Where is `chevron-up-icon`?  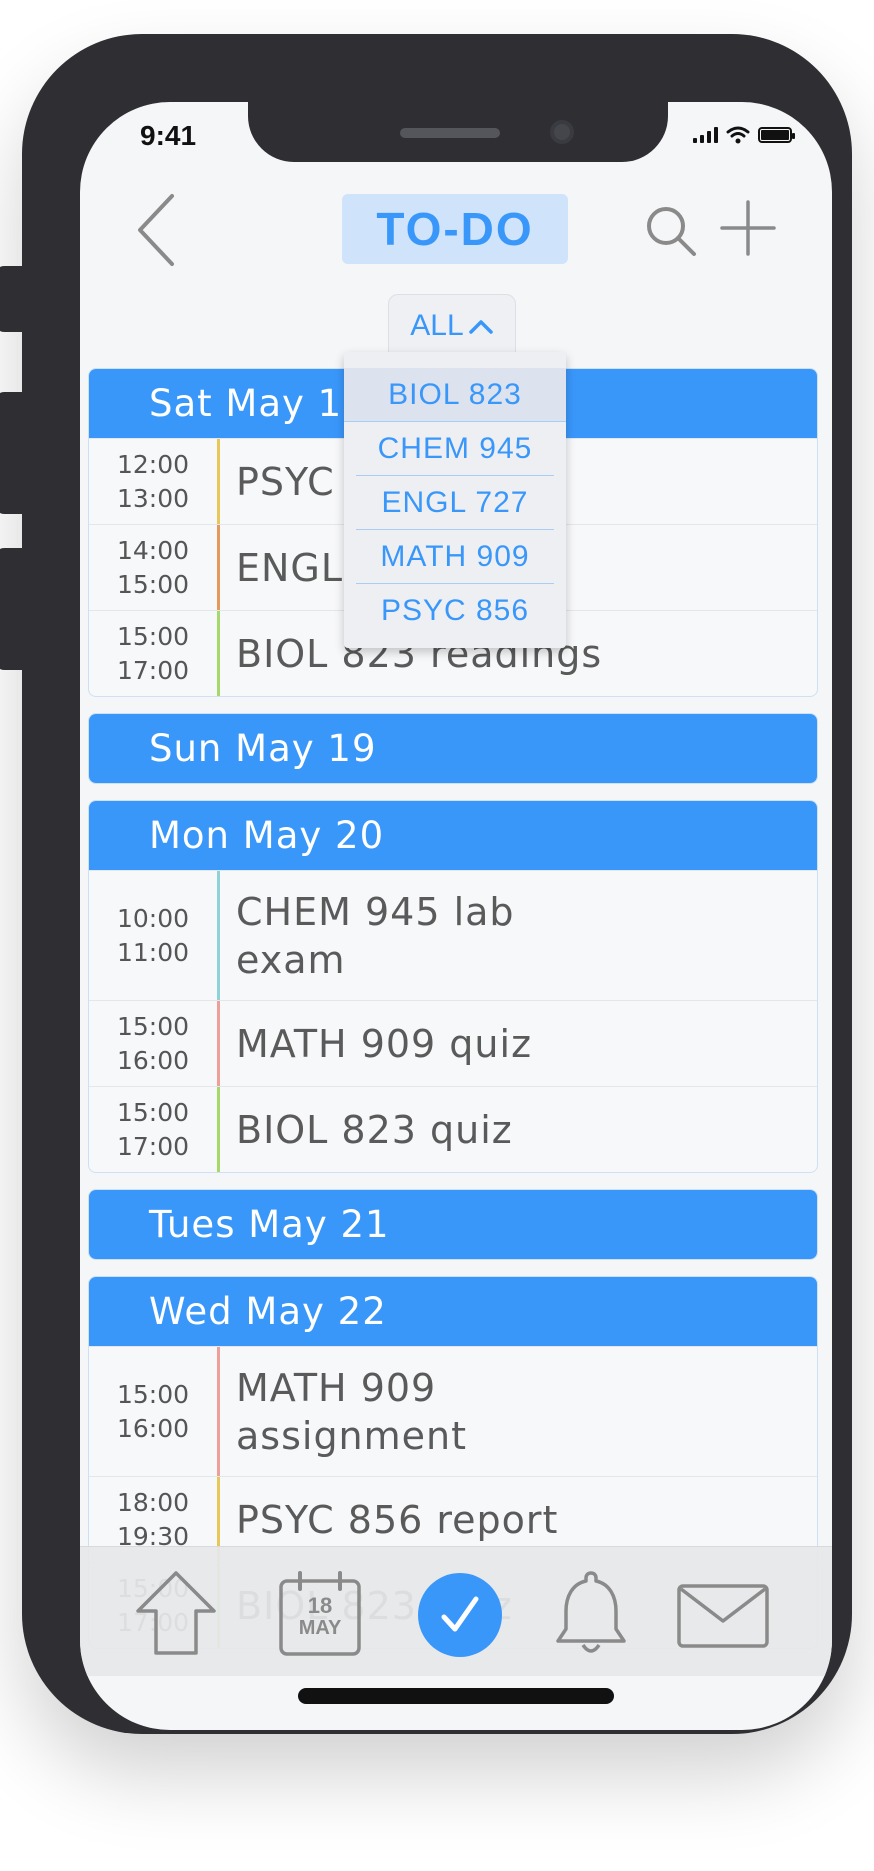
chevron-up-icon is located at coordinates (480, 326).